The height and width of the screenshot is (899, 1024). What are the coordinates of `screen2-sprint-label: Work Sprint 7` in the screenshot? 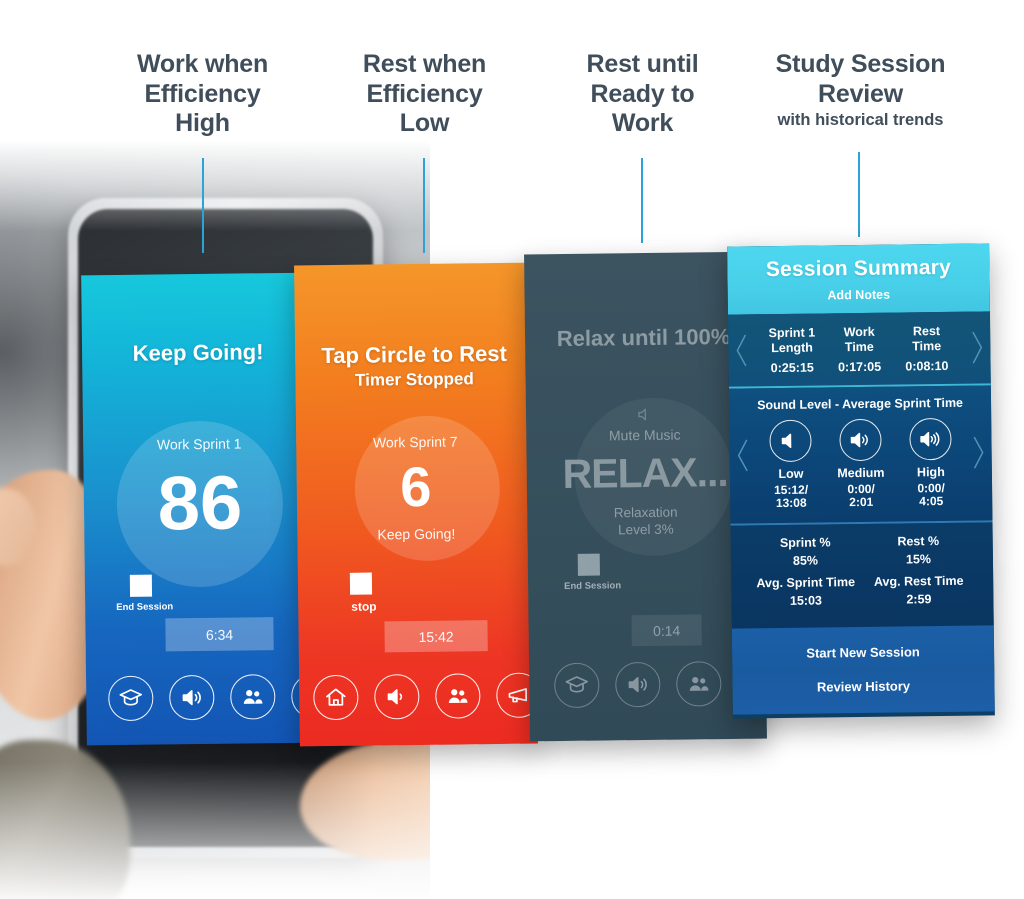 It's located at (415, 442).